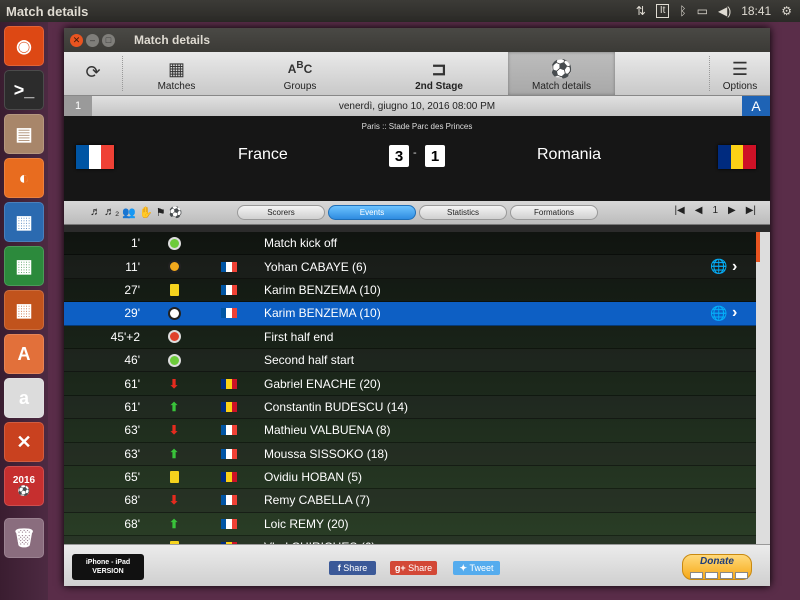 This screenshot has width=800, height=600. Describe the element at coordinates (561, 69) in the screenshot. I see `soccer-ball-icon: ⚽` at that location.